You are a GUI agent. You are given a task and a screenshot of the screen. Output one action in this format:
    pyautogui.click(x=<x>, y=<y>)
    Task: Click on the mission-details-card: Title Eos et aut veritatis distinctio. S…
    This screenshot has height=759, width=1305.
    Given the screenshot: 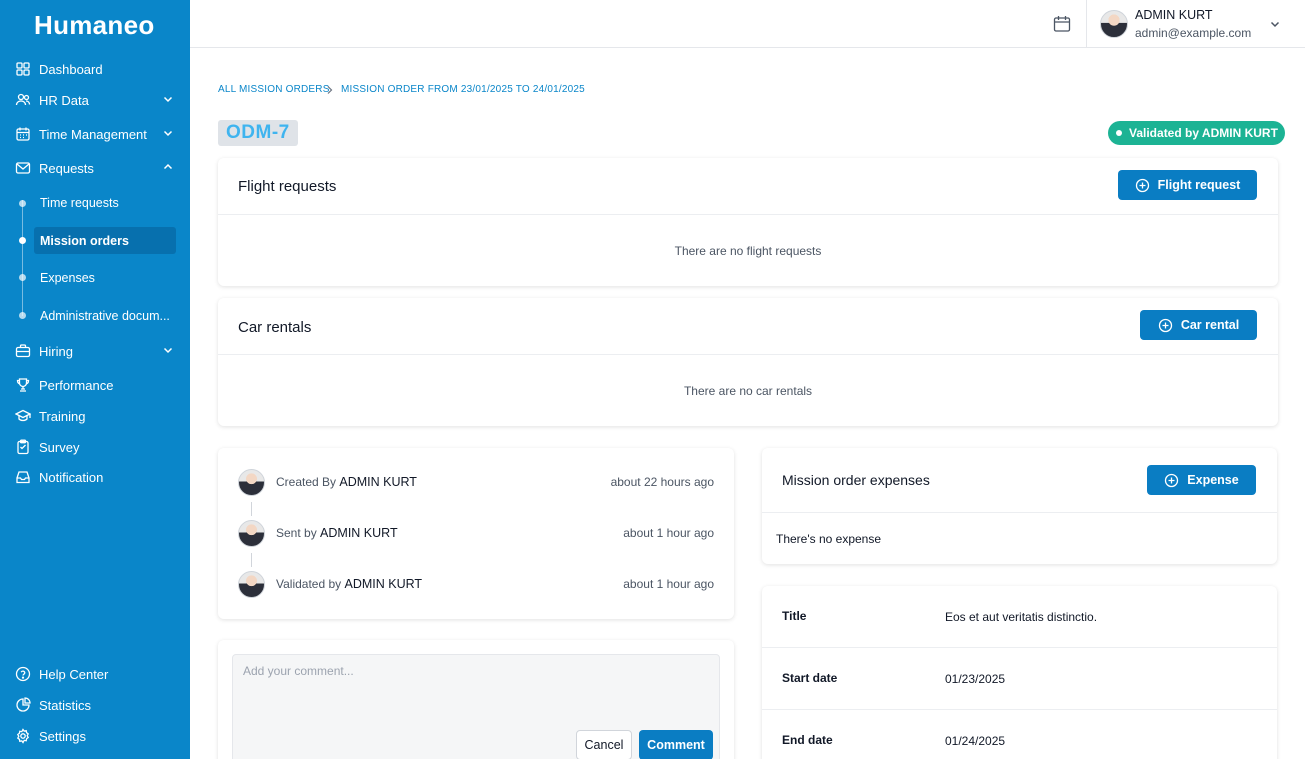 What is the action you would take?
    pyautogui.click(x=1019, y=672)
    